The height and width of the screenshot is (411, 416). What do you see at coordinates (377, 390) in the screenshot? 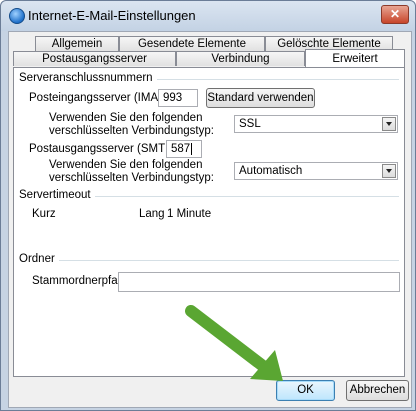
I see `cancel-button: Abbrechen` at bounding box center [377, 390].